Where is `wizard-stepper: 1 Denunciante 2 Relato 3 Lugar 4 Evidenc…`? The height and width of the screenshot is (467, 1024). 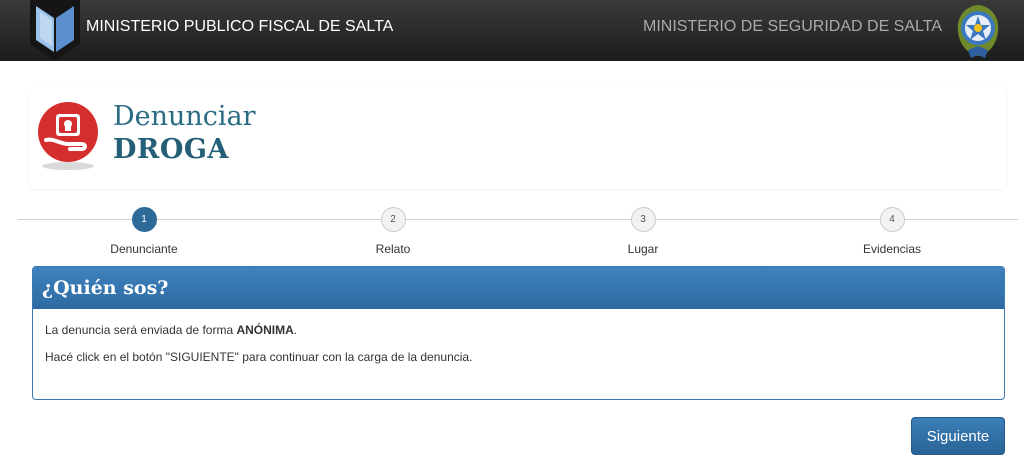 wizard-stepper: 1 Denunciante 2 Relato 3 Lugar 4 Evidenc… is located at coordinates (518, 232).